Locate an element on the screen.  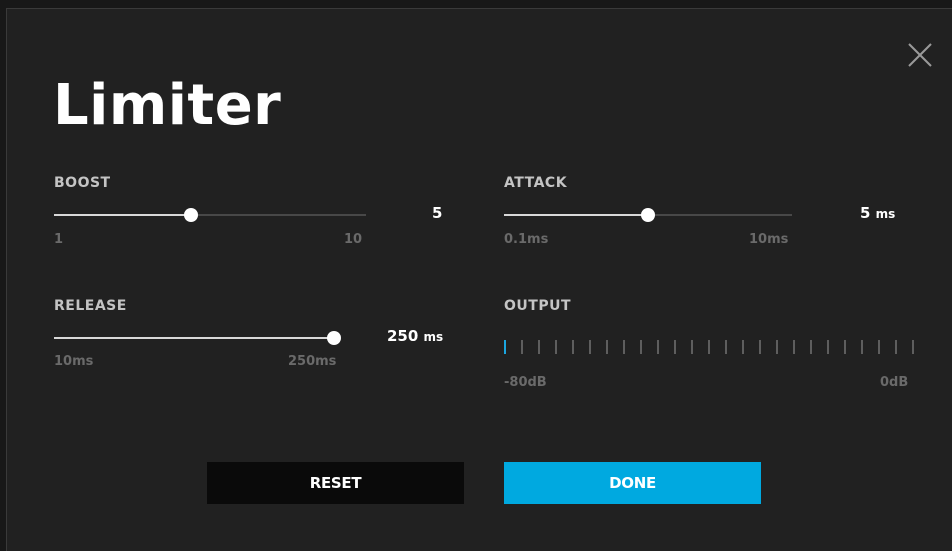
boost-label: BOOST is located at coordinates (82, 183).